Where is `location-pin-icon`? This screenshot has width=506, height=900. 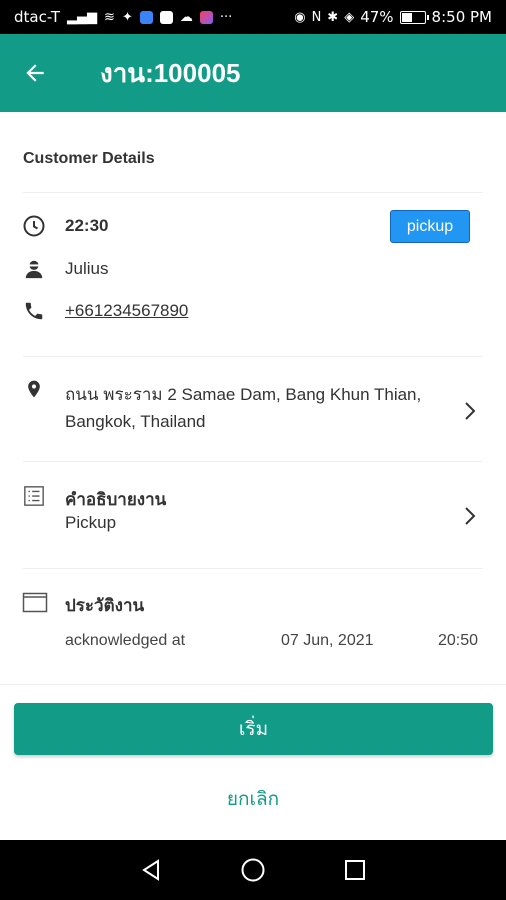
location-pin-icon is located at coordinates (34, 389).